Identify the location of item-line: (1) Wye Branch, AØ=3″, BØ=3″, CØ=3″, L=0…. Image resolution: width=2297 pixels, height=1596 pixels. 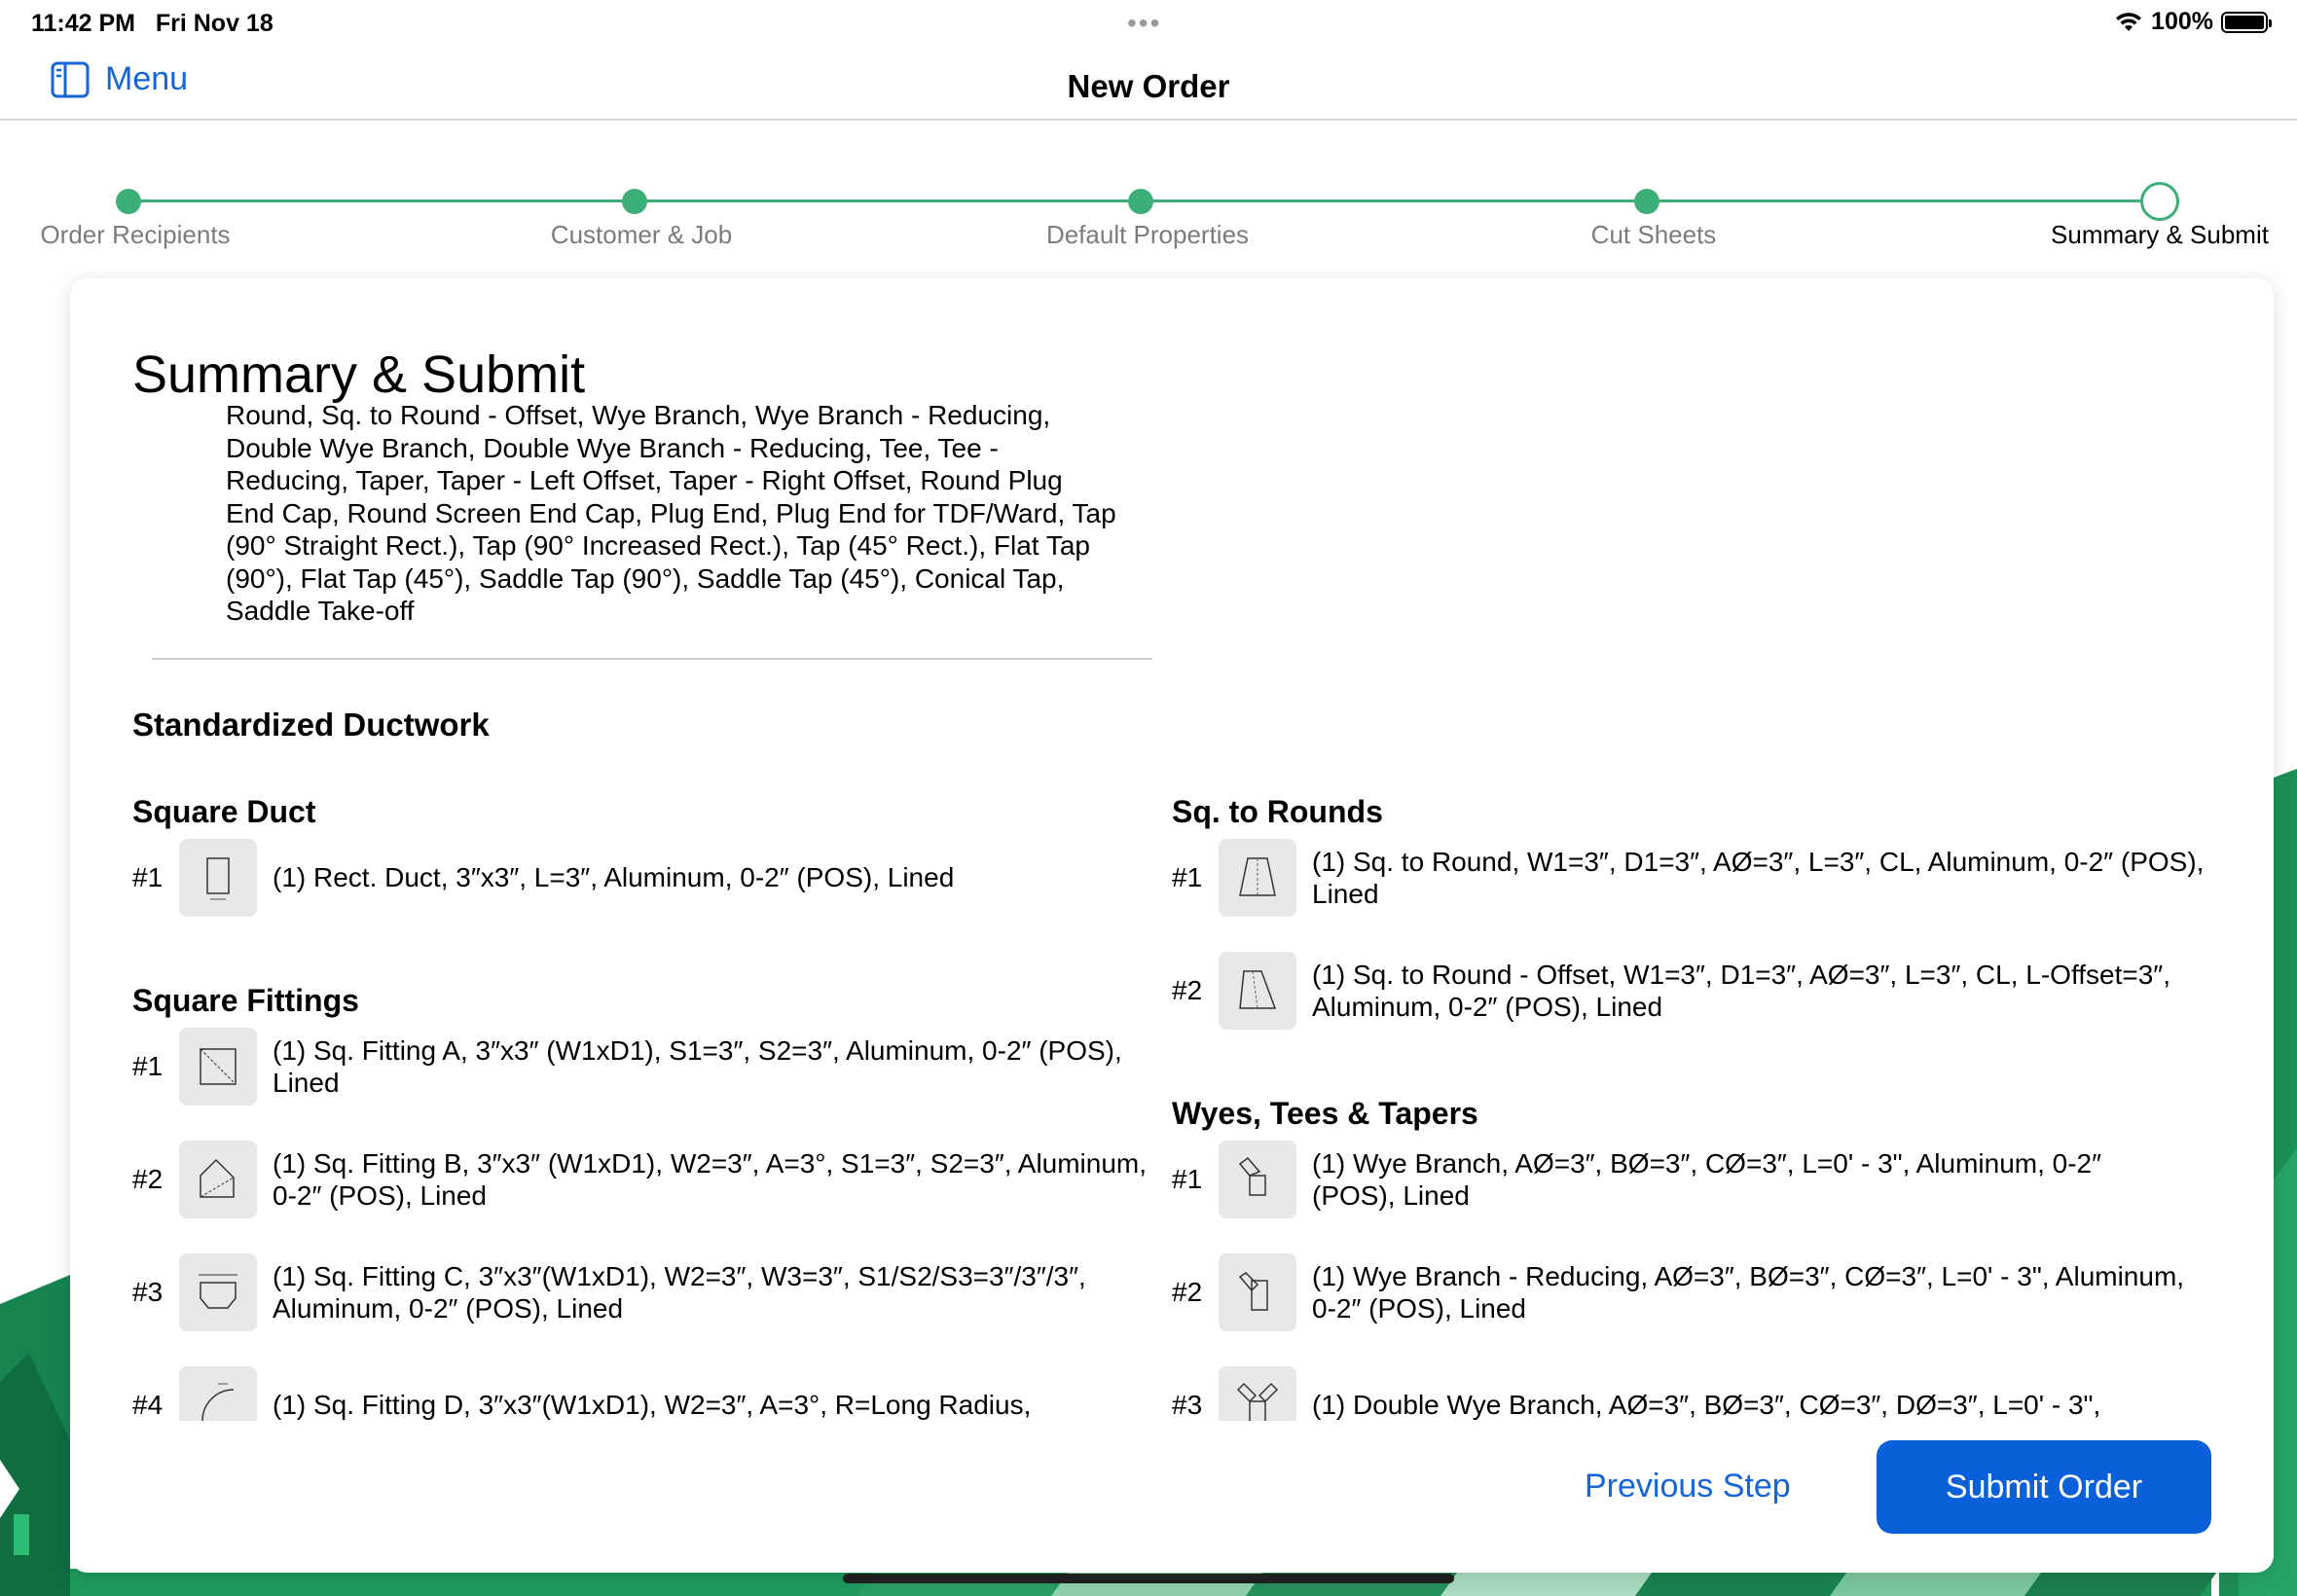
(1707, 1163).